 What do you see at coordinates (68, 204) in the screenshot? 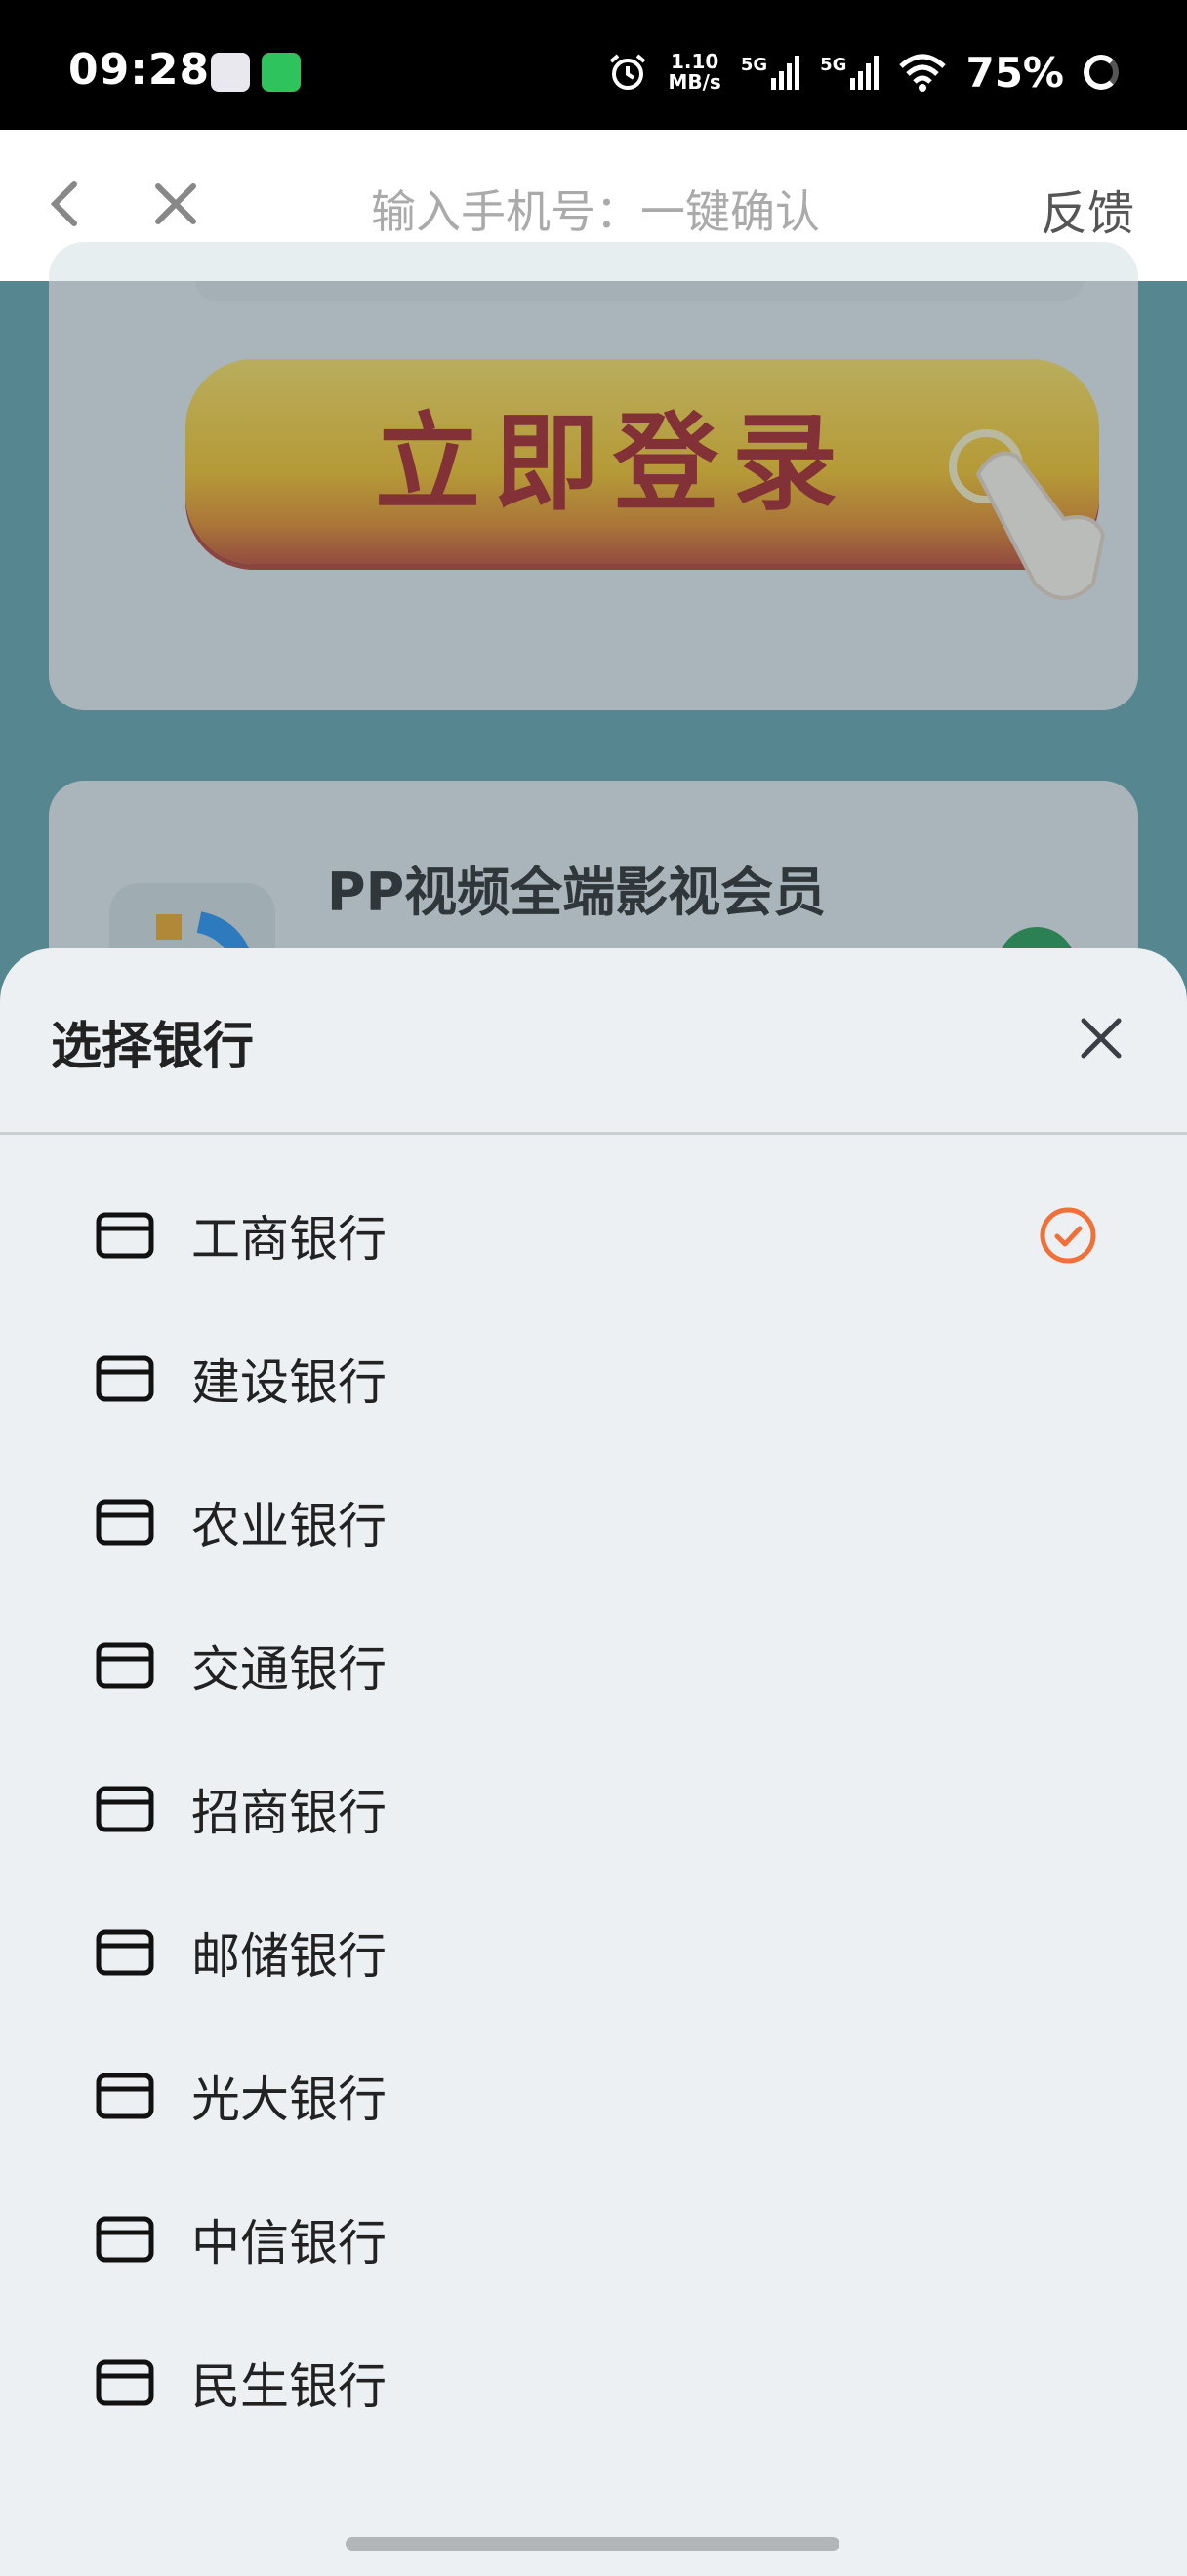
I see `back-icon` at bounding box center [68, 204].